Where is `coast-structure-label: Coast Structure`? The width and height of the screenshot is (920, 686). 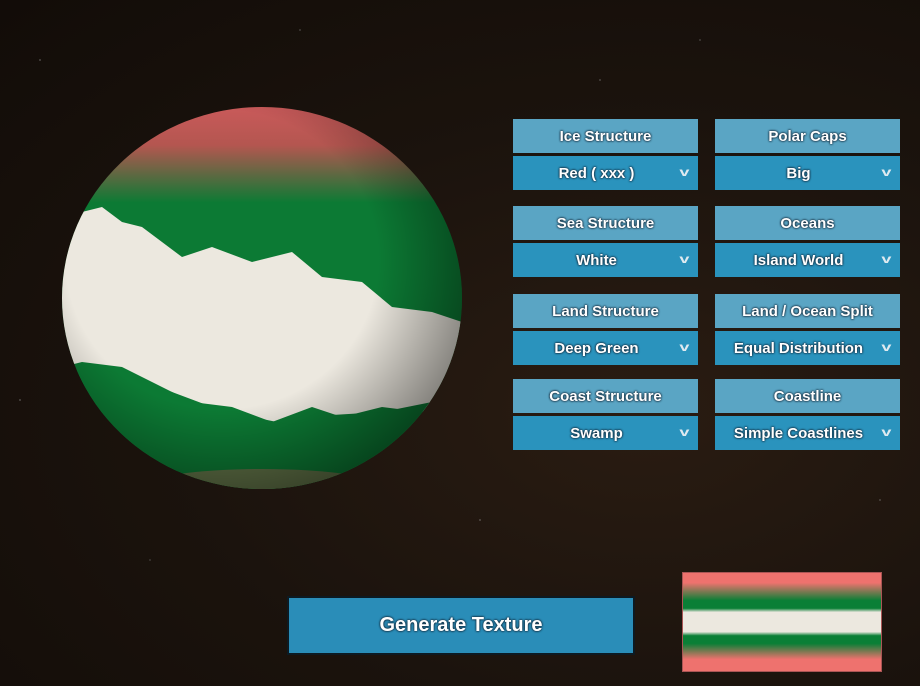 coast-structure-label: Coast Structure is located at coordinates (605, 396).